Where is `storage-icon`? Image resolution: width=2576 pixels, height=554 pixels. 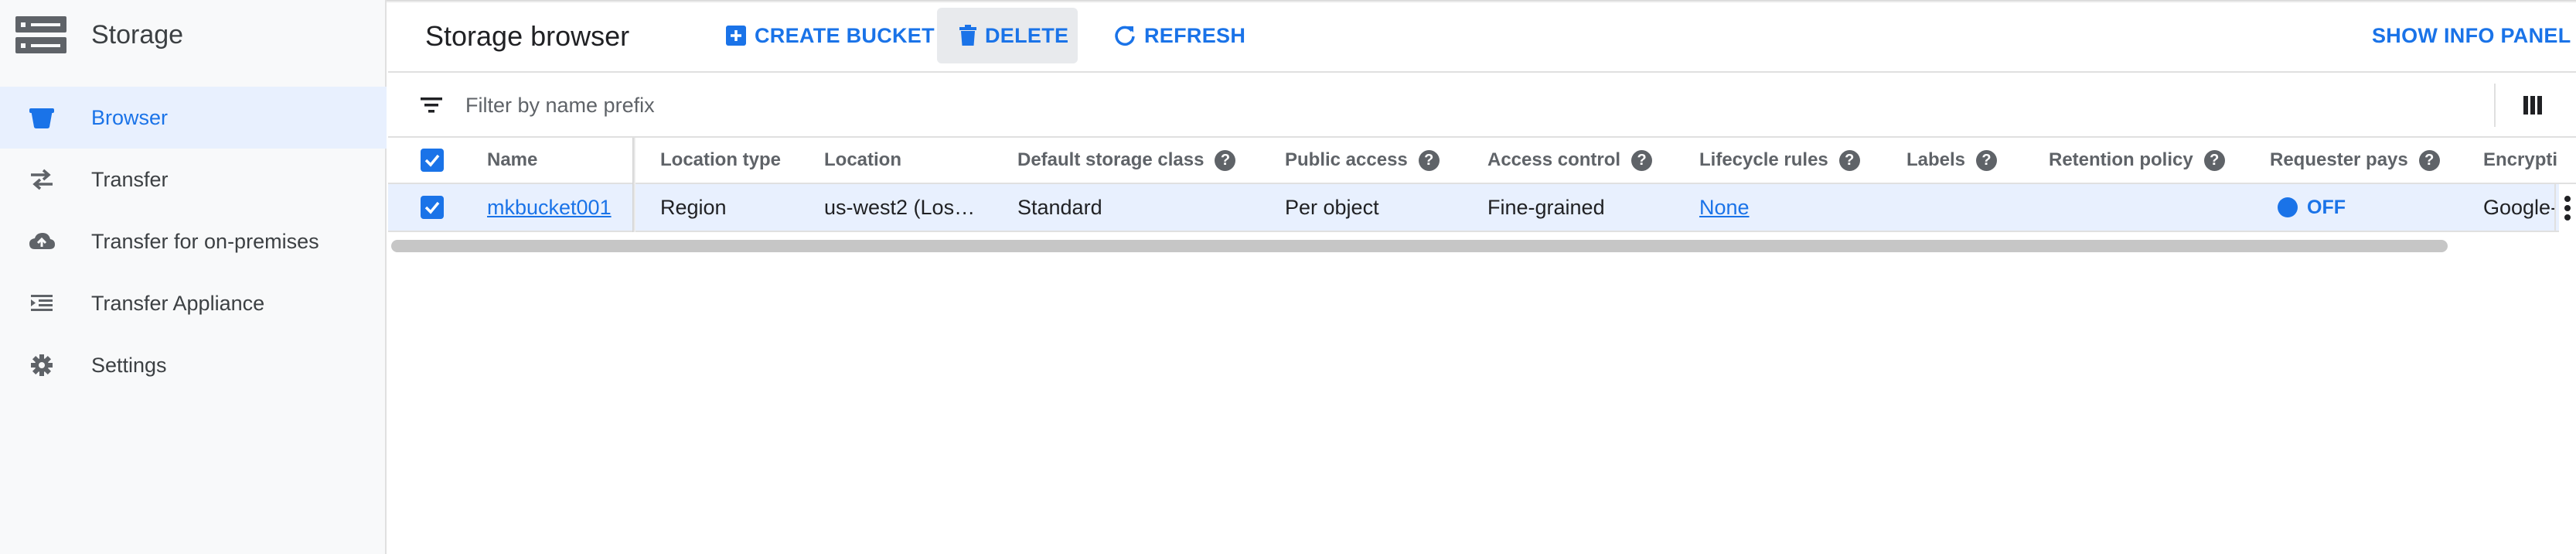
storage-icon is located at coordinates (40, 34).